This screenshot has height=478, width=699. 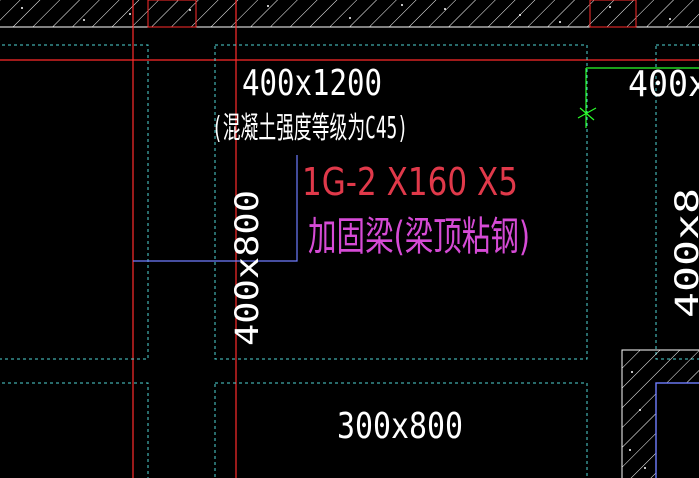 I want to click on bottom-beam-label: 300x800, so click(x=400, y=426).